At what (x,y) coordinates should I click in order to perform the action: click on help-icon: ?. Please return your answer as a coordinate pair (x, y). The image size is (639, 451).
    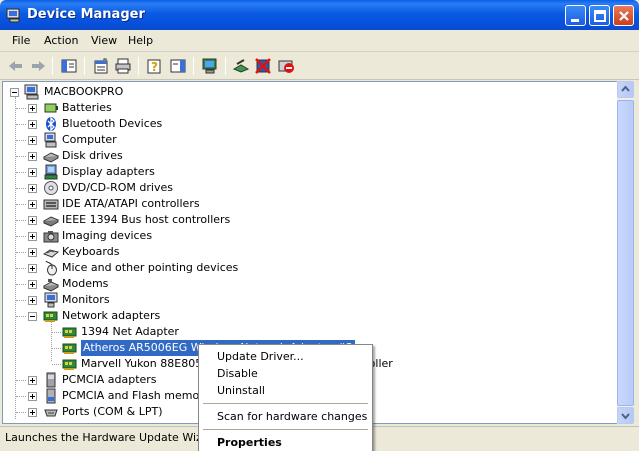
    Looking at the image, I should click on (155, 66).